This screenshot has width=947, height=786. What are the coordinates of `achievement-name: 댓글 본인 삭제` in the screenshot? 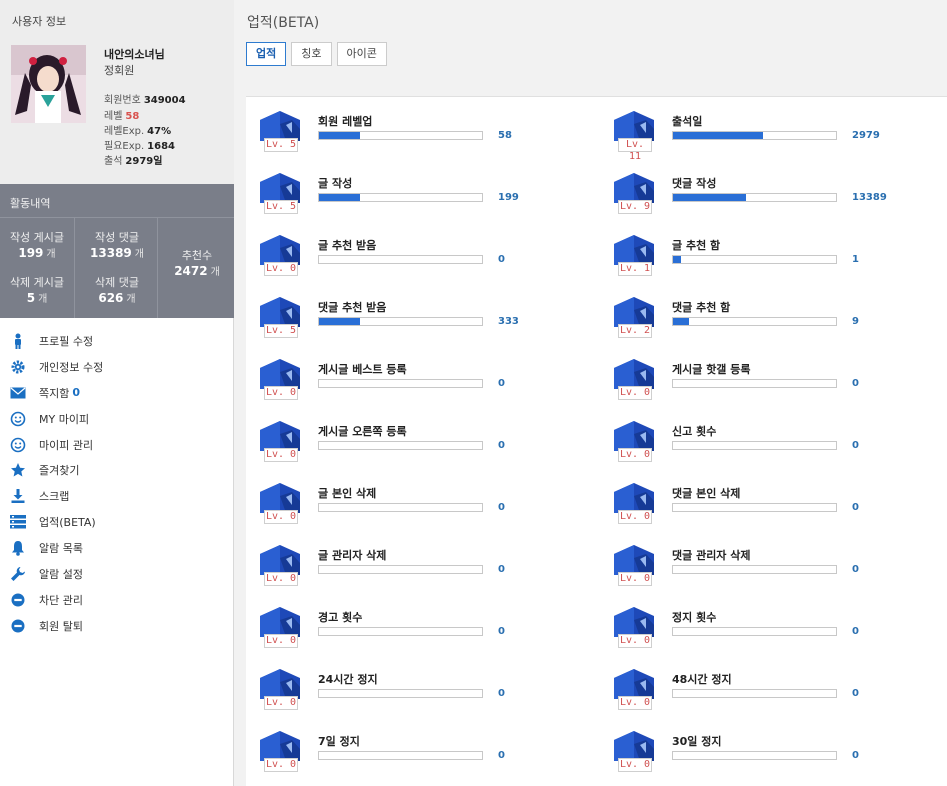 It's located at (706, 493).